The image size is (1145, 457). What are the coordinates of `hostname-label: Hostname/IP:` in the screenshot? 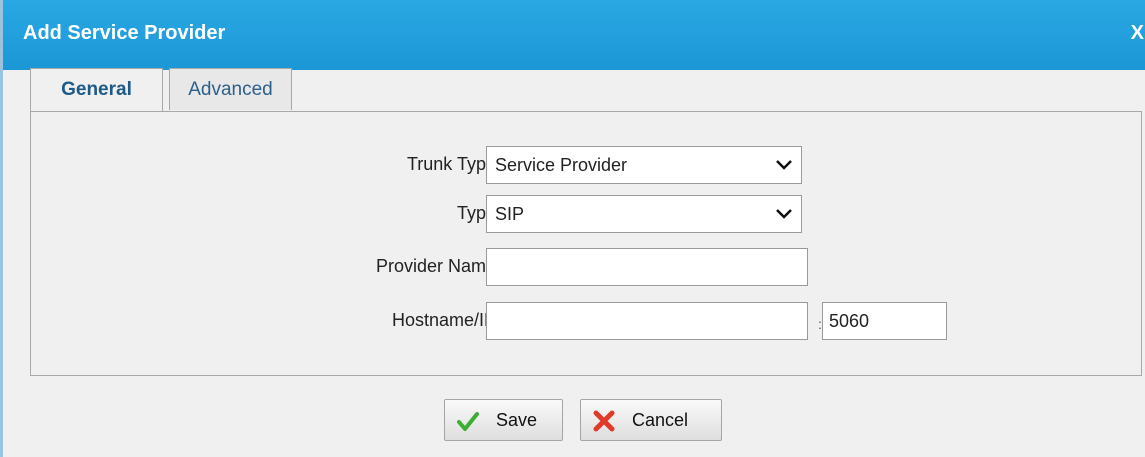 It's located at (446, 320).